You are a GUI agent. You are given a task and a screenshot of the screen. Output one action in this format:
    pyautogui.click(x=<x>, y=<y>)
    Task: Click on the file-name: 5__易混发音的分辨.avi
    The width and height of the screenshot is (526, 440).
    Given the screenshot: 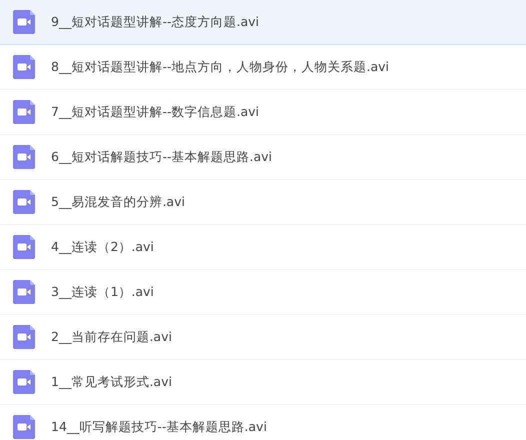 What is the action you would take?
    pyautogui.click(x=118, y=201)
    